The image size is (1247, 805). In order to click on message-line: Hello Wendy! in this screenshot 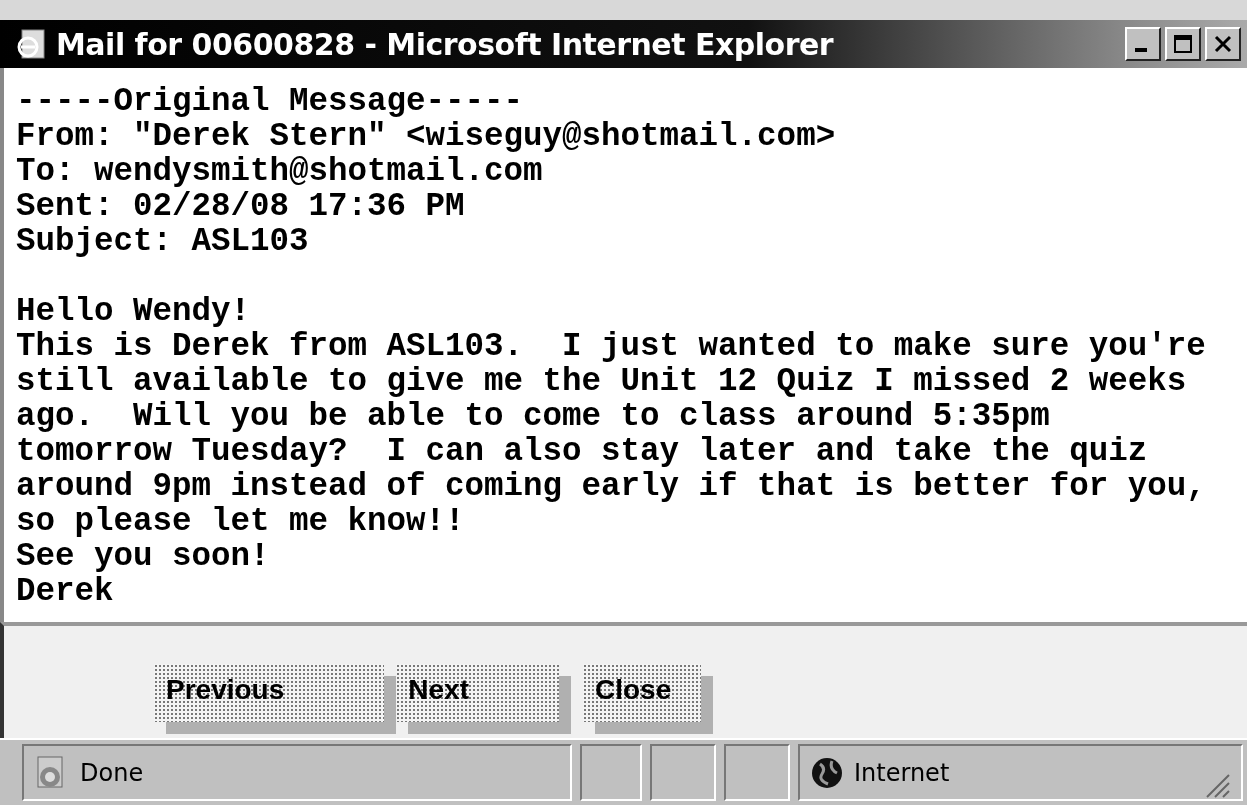, I will do `click(133, 311)`.